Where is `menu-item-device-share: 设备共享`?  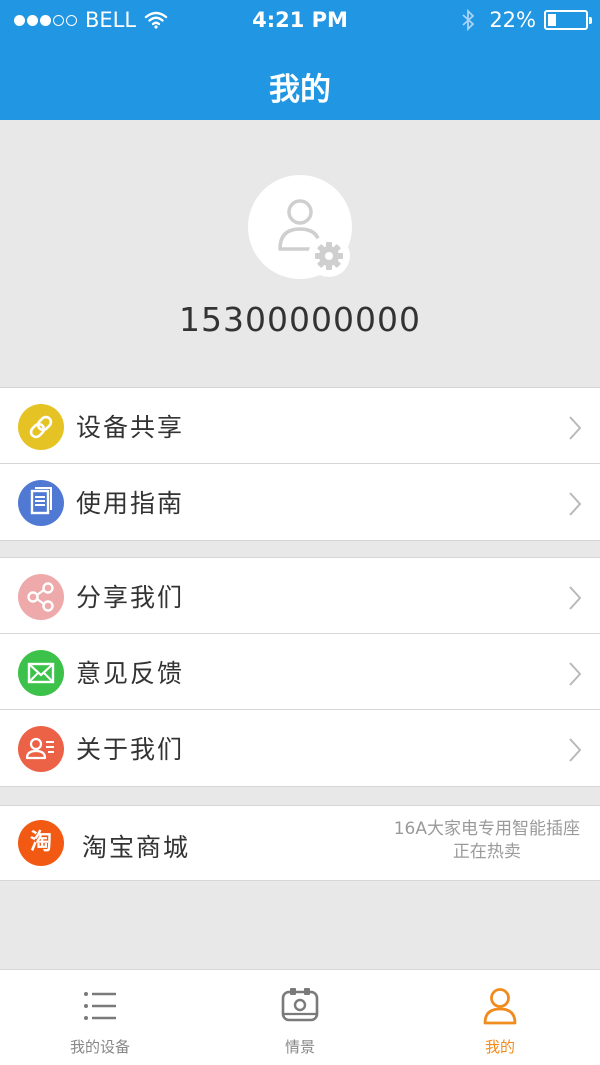
menu-item-device-share: 设备共享 is located at coordinates (300, 426).